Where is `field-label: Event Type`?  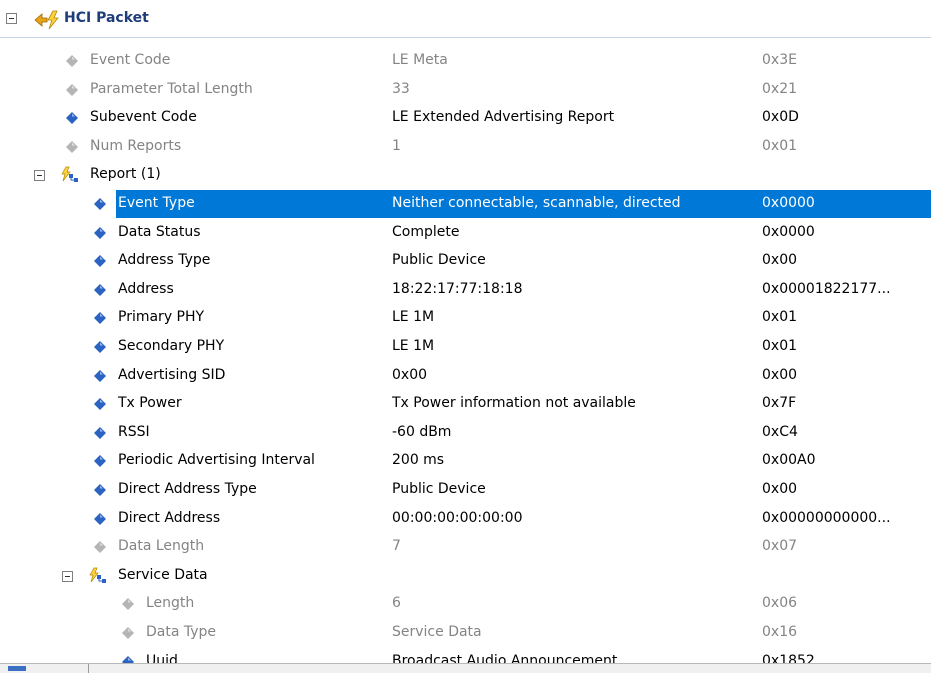 field-label: Event Type is located at coordinates (156, 203).